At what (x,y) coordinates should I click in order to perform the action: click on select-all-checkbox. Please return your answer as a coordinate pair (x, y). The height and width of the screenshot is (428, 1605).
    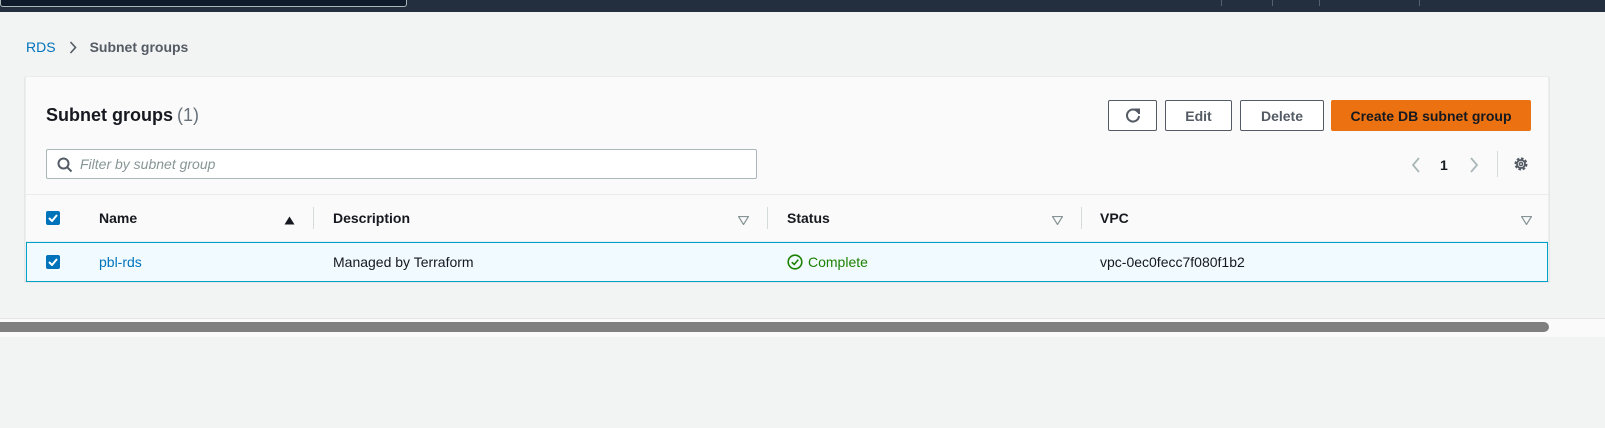
    Looking at the image, I should click on (53, 218).